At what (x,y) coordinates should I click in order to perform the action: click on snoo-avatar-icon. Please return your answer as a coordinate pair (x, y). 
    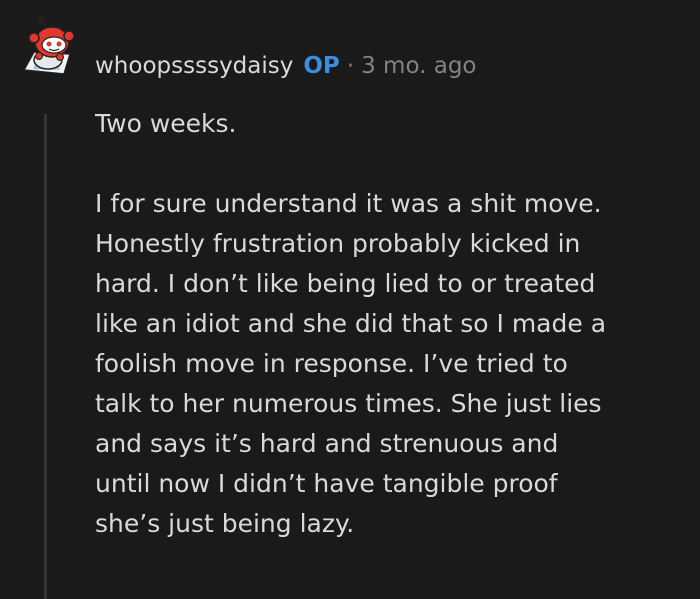
    Looking at the image, I should click on (48, 45).